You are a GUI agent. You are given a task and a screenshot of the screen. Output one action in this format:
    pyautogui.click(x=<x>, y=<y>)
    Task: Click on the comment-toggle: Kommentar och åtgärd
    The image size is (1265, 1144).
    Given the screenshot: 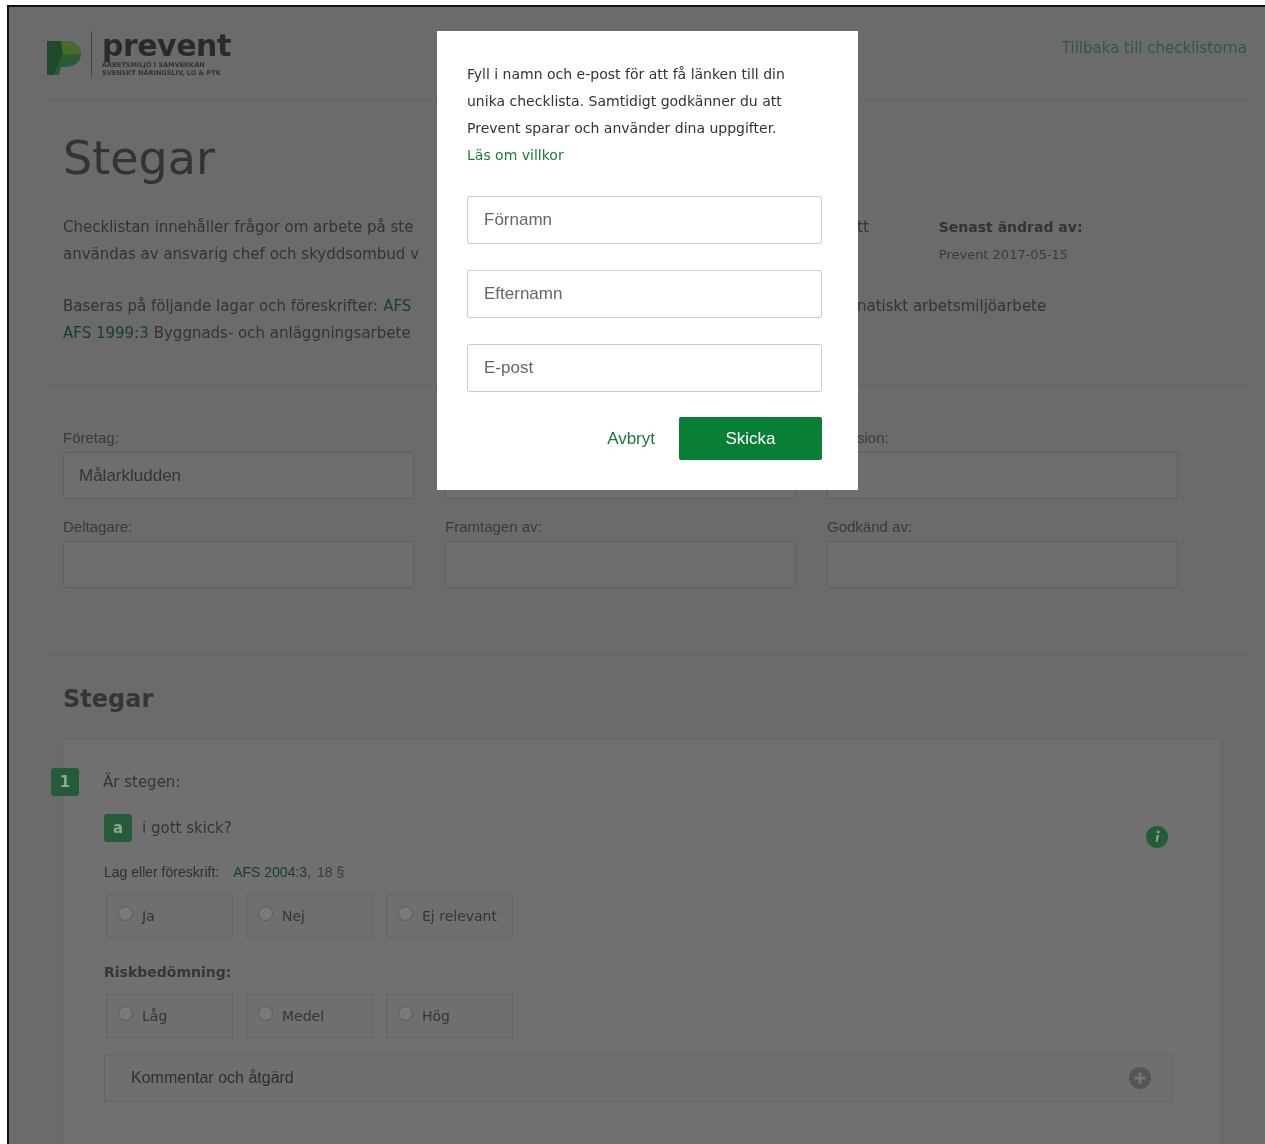 What is the action you would take?
    pyautogui.click(x=638, y=1078)
    